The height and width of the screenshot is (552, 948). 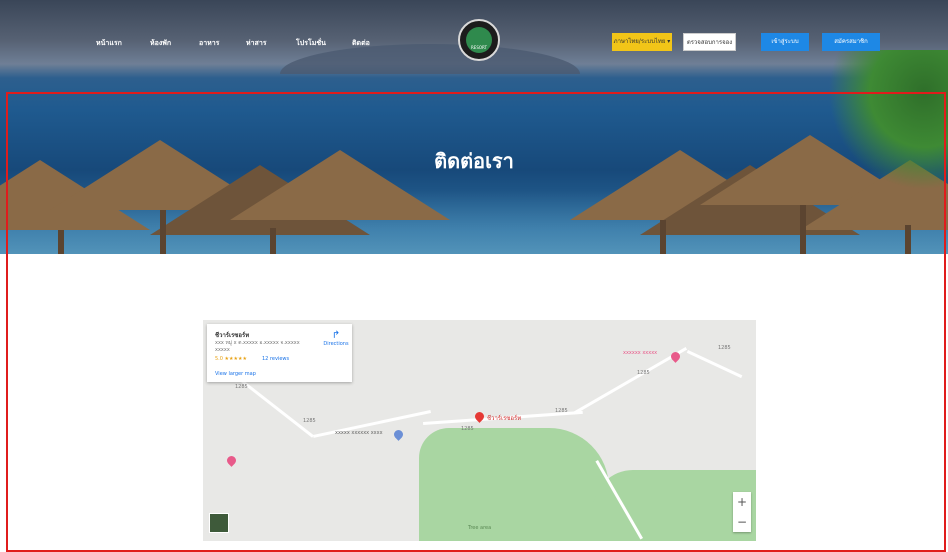 I want to click on page-title: ติดต่อเรา, so click(x=474, y=161).